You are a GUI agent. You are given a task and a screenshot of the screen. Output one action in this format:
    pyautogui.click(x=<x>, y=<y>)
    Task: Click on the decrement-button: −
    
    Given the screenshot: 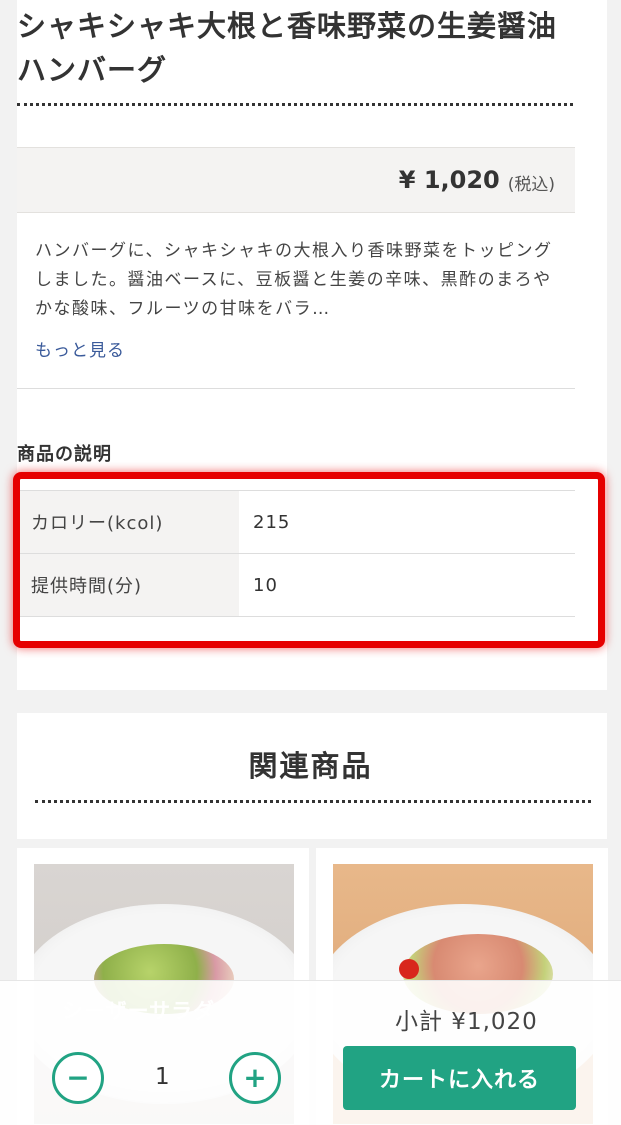 What is the action you would take?
    pyautogui.click(x=78, y=1078)
    